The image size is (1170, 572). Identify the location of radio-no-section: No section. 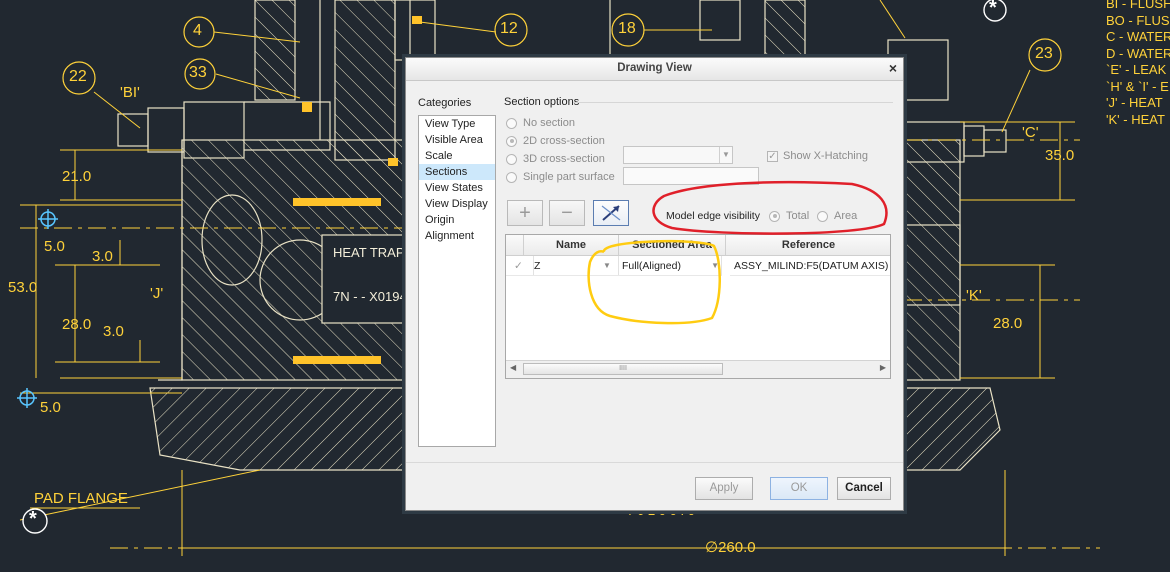
(540, 123).